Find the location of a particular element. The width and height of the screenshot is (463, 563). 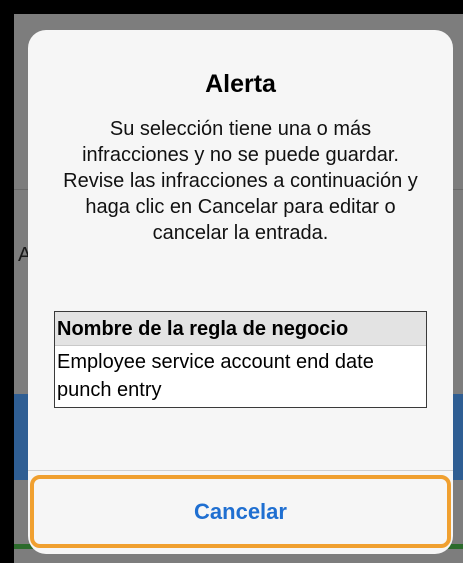

alert-title: Alerta is located at coordinates (240, 84).